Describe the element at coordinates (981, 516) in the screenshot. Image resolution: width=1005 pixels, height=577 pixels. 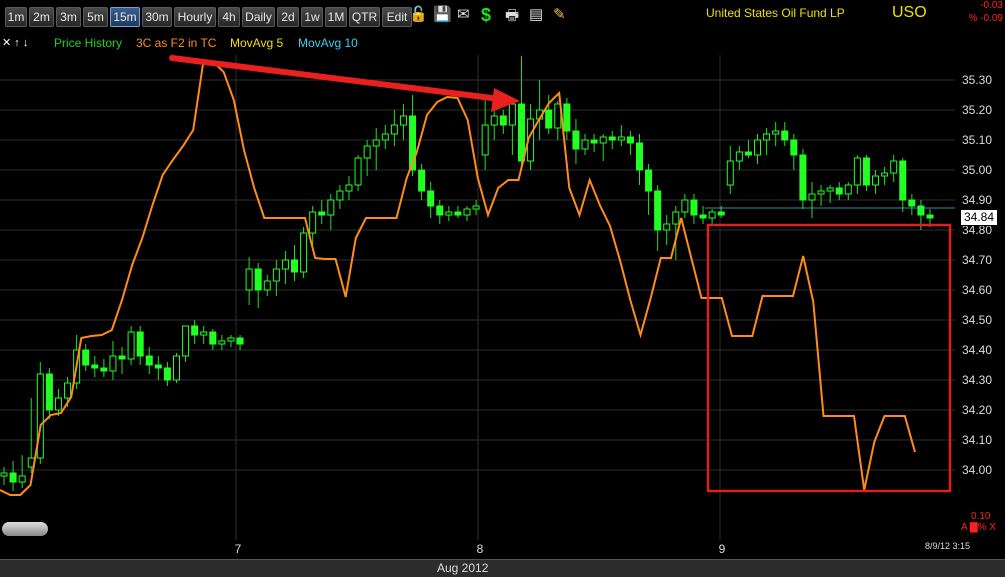
I see `indicator-value: 0.10` at that location.